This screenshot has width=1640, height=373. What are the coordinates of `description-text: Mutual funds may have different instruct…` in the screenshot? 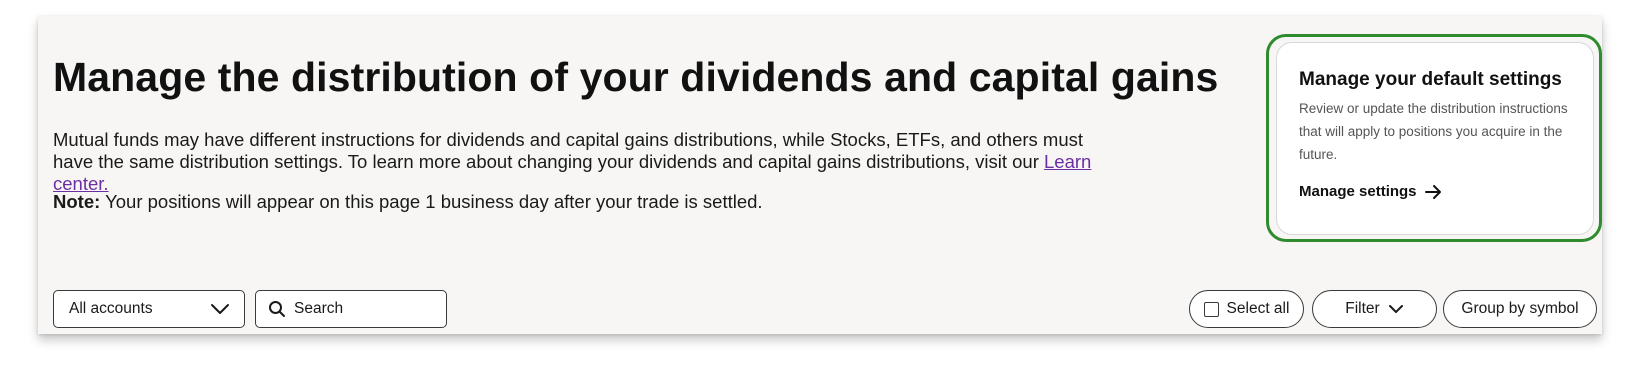 It's located at (568, 150).